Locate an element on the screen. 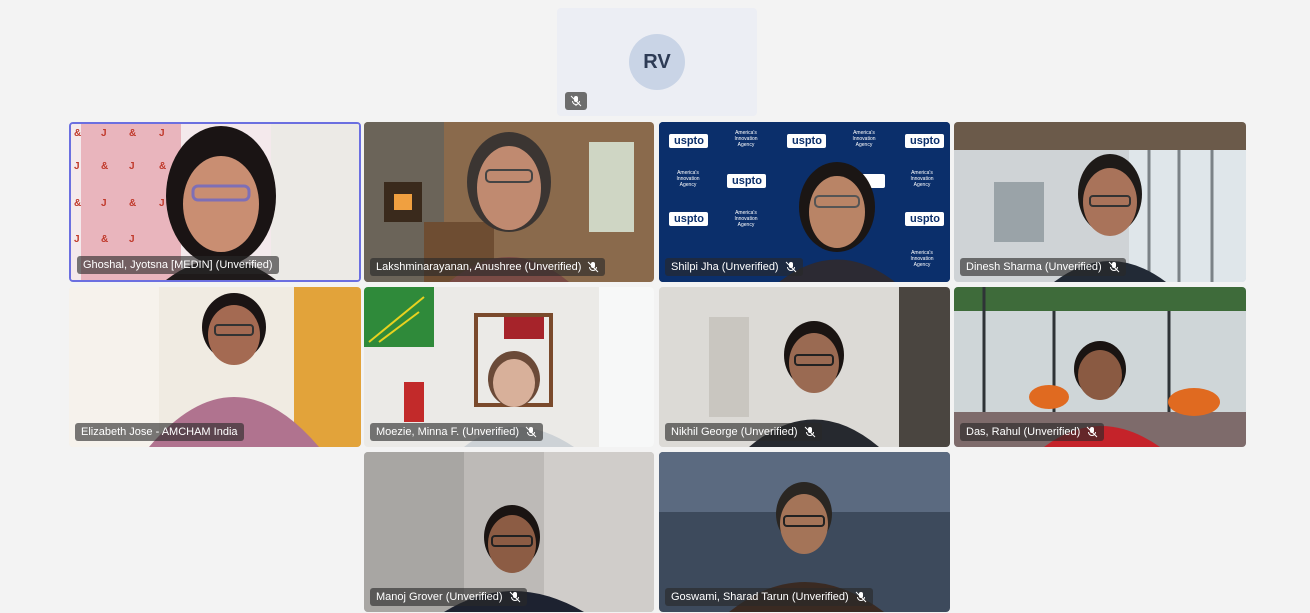 This screenshot has height=613, width=1310. participant-tile: Moezie, Minna F. (Unverified) is located at coordinates (509, 367).